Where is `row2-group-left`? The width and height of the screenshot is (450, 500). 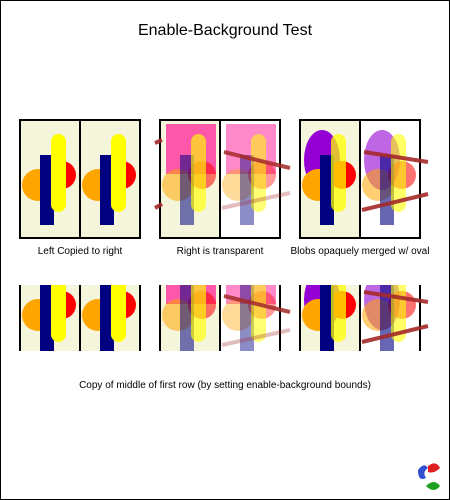
row2-group-left is located at coordinates (80, 318).